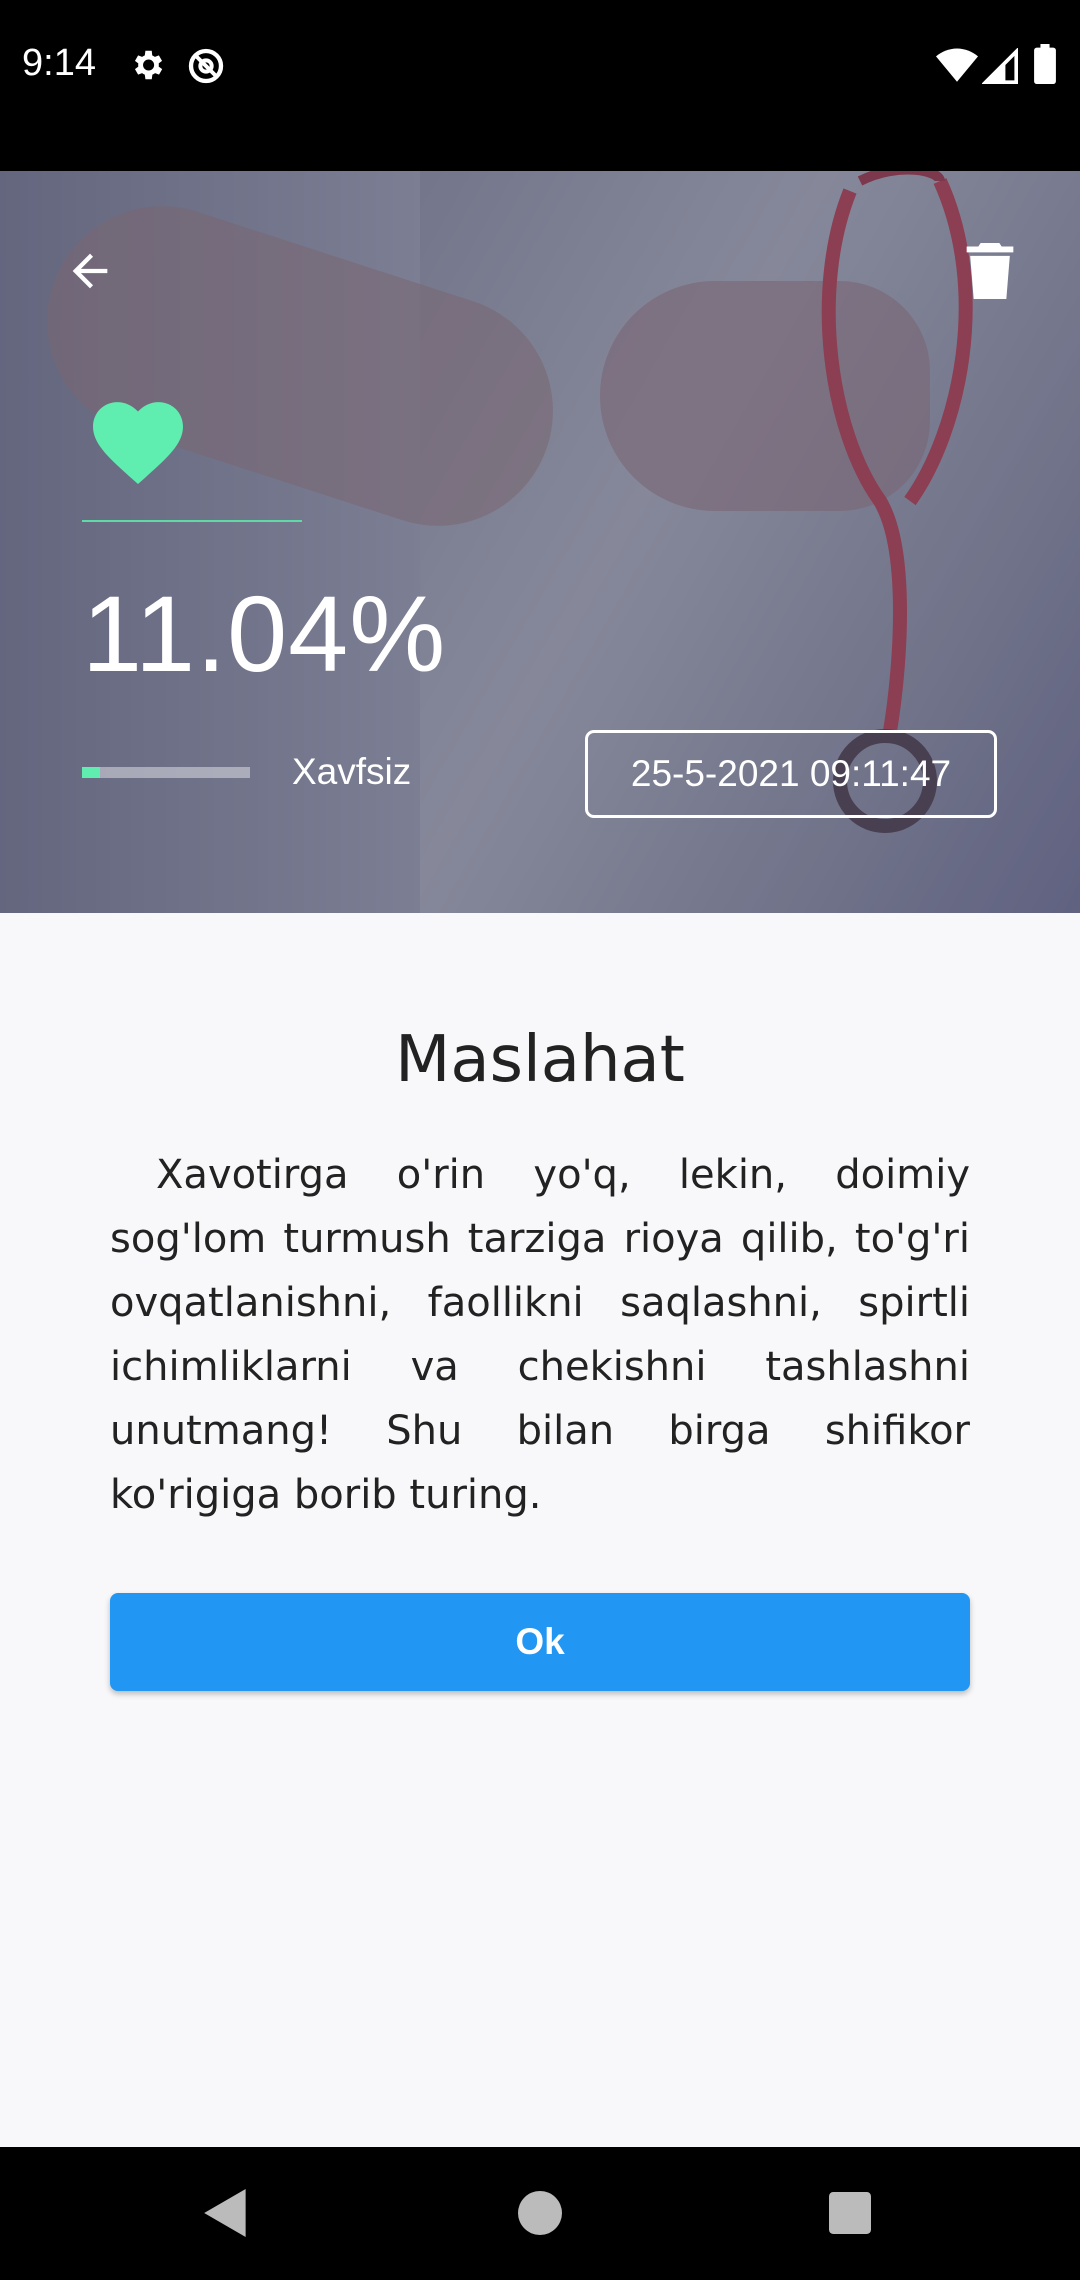  Describe the element at coordinates (1045, 66) in the screenshot. I see `battery-icon` at that location.